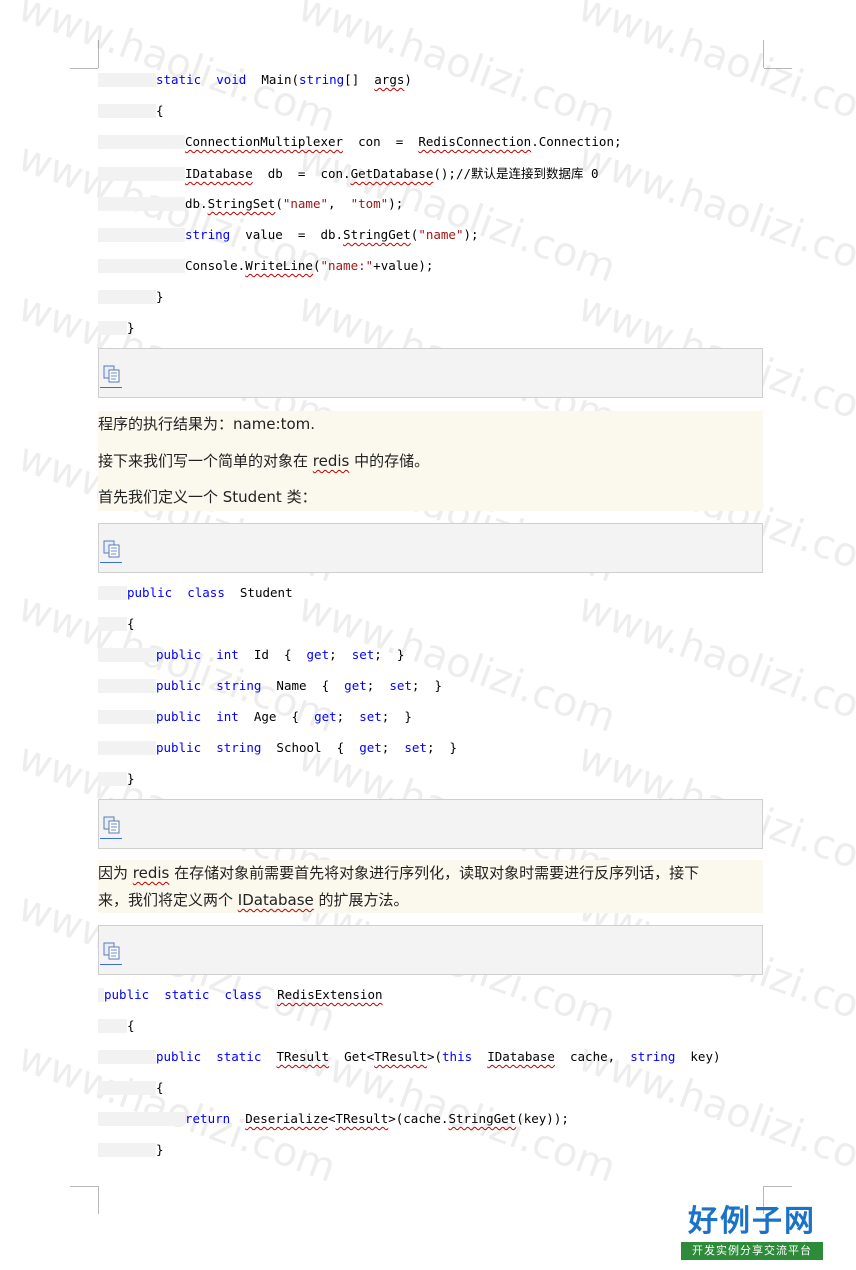 The image size is (856, 1270). What do you see at coordinates (243, 995) in the screenshot?
I see `code-line: public static class RedisExtension` at bounding box center [243, 995].